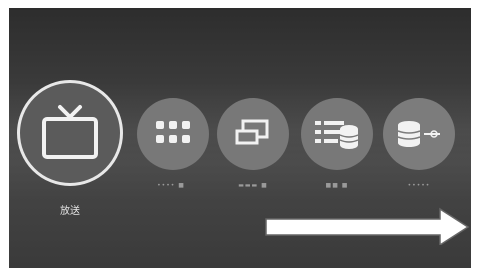  Describe the element at coordinates (70, 211) in the screenshot. I see `menu-label-broadcast: 放送` at that location.